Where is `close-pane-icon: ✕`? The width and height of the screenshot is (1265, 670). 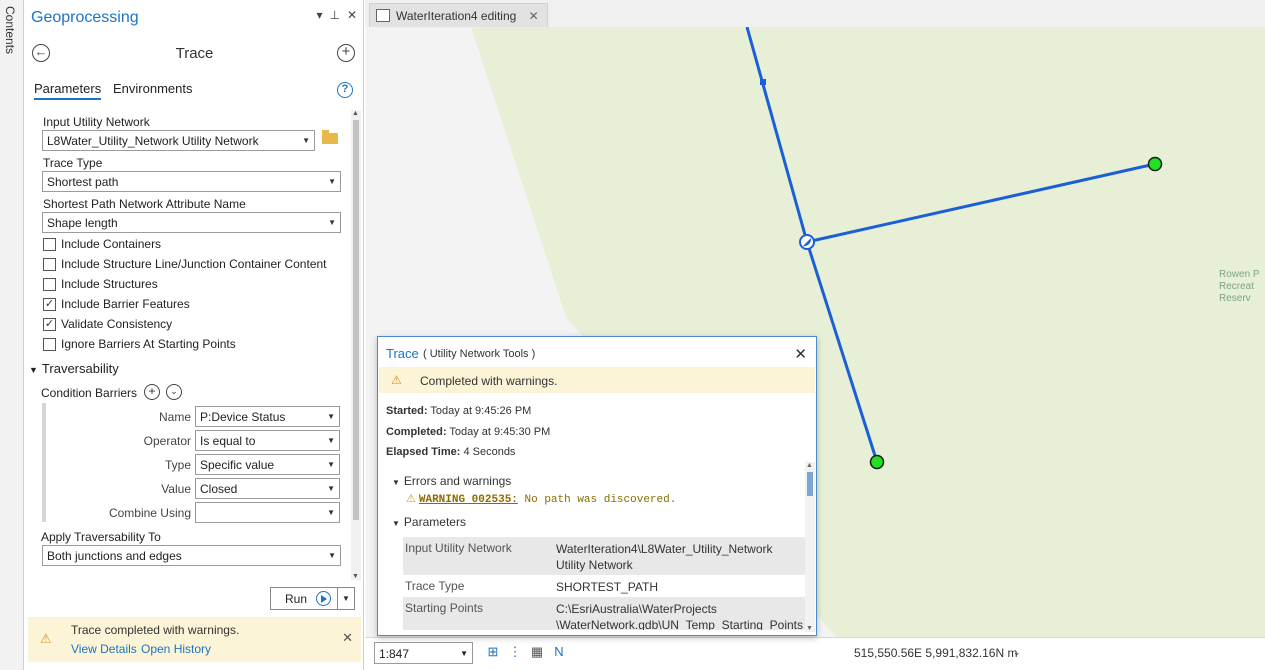 close-pane-icon: ✕ is located at coordinates (352, 15).